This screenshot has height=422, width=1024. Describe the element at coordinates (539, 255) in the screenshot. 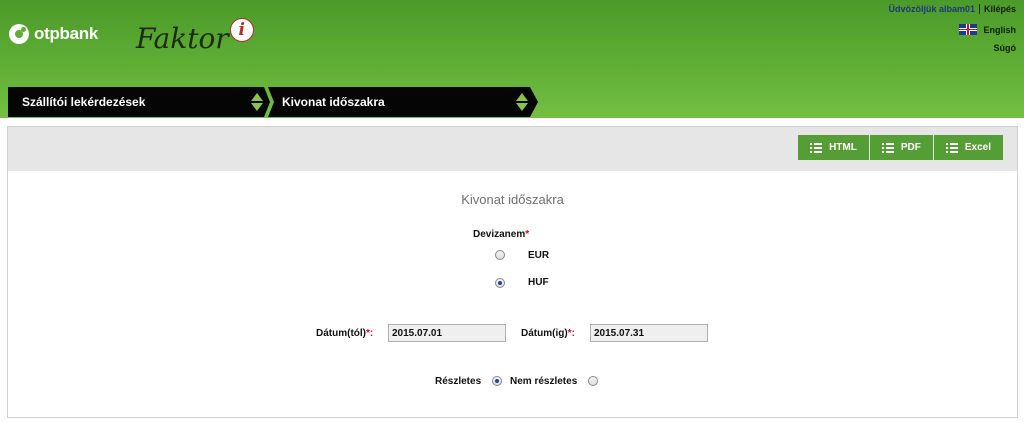

I see `radio-eur-label: EUR` at that location.